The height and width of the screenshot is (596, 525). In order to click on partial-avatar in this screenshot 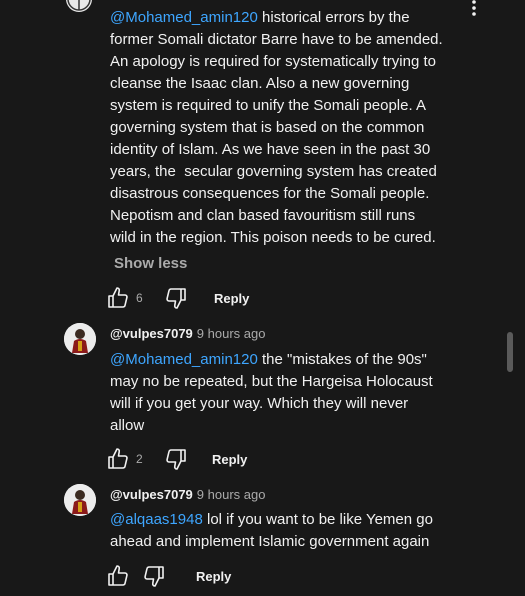, I will do `click(79, 6)`.